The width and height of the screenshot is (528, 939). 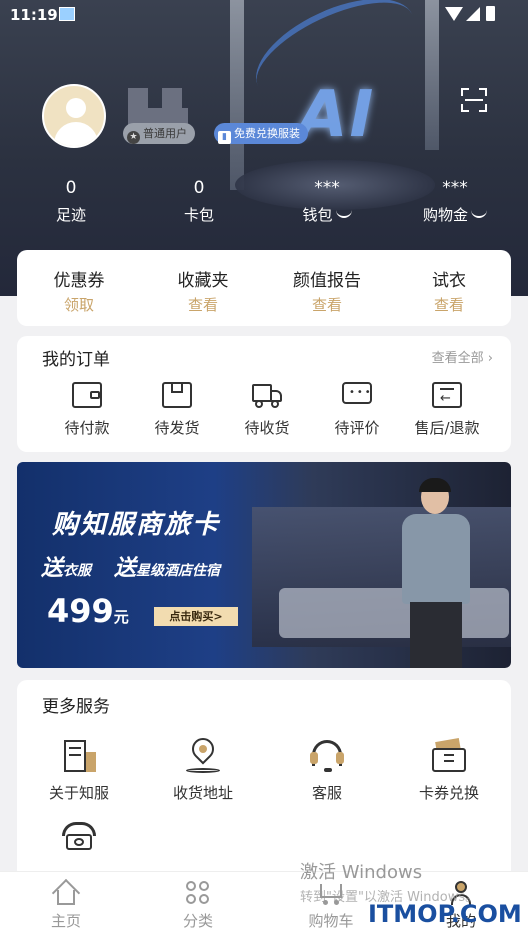 I want to click on banner-subline: 送衣服 送星级酒店住宿, so click(x=131, y=568).